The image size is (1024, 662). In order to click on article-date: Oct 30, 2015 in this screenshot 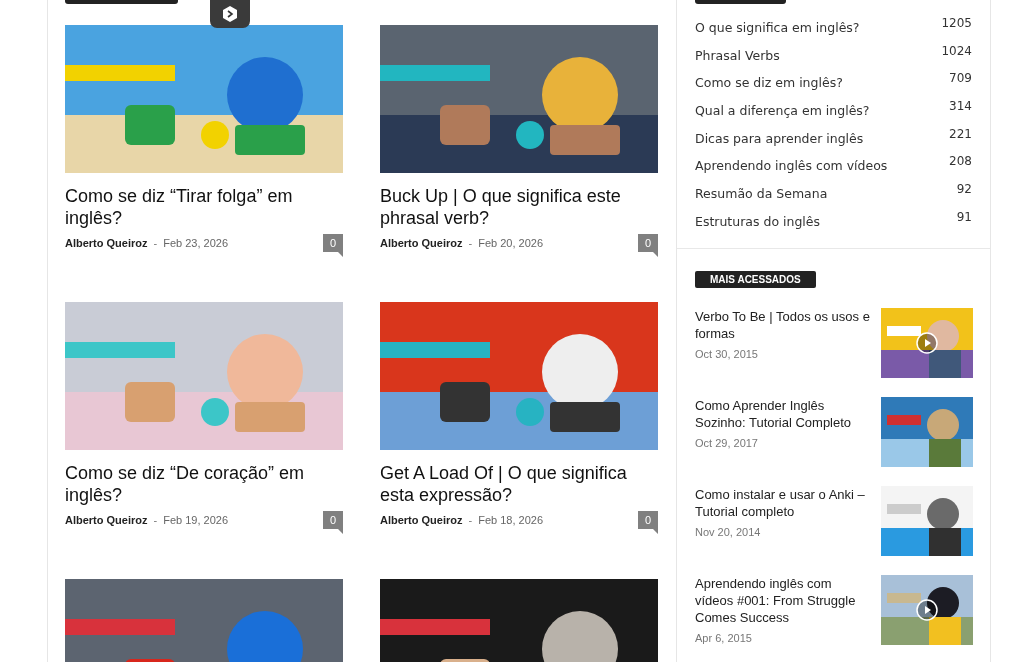, I will do `click(727, 353)`.